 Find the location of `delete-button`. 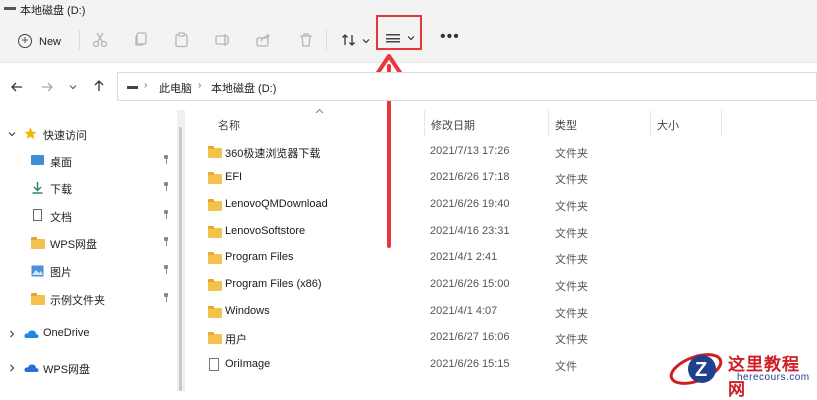

delete-button is located at coordinates (306, 40).